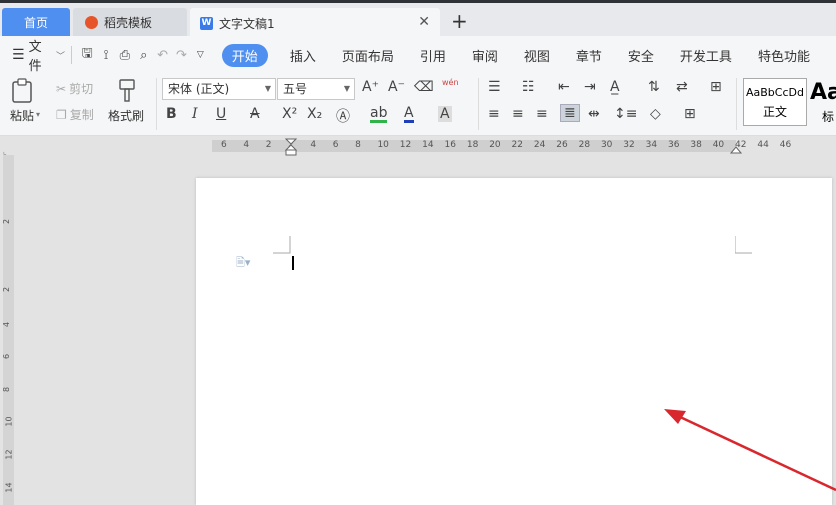 The height and width of the screenshot is (505, 836). Describe the element at coordinates (143, 55) in the screenshot. I see `print-preview-icon: ⌕` at that location.